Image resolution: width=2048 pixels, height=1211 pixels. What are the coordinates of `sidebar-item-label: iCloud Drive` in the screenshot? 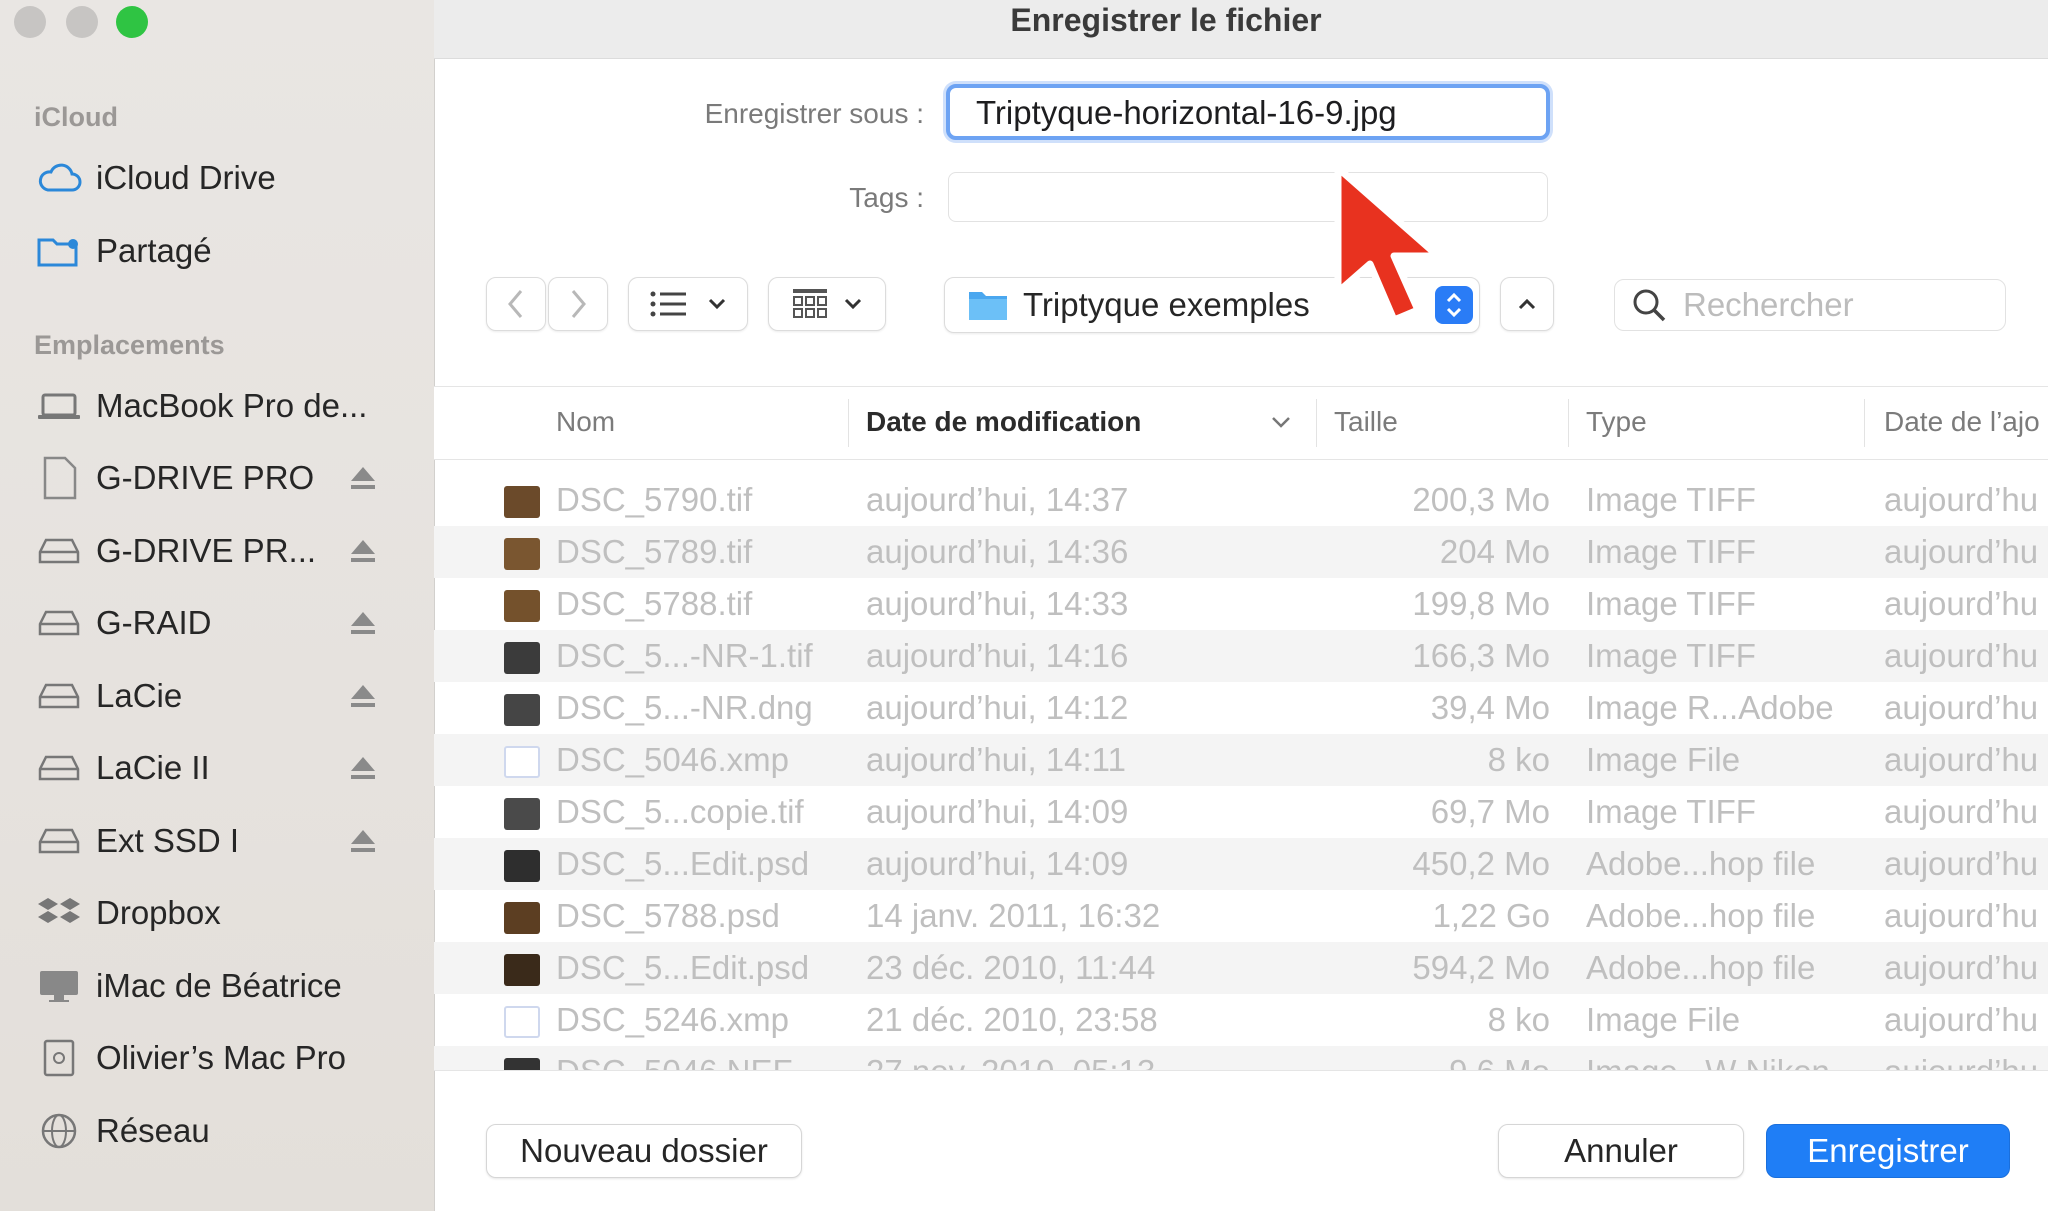 It's located at (186, 177).